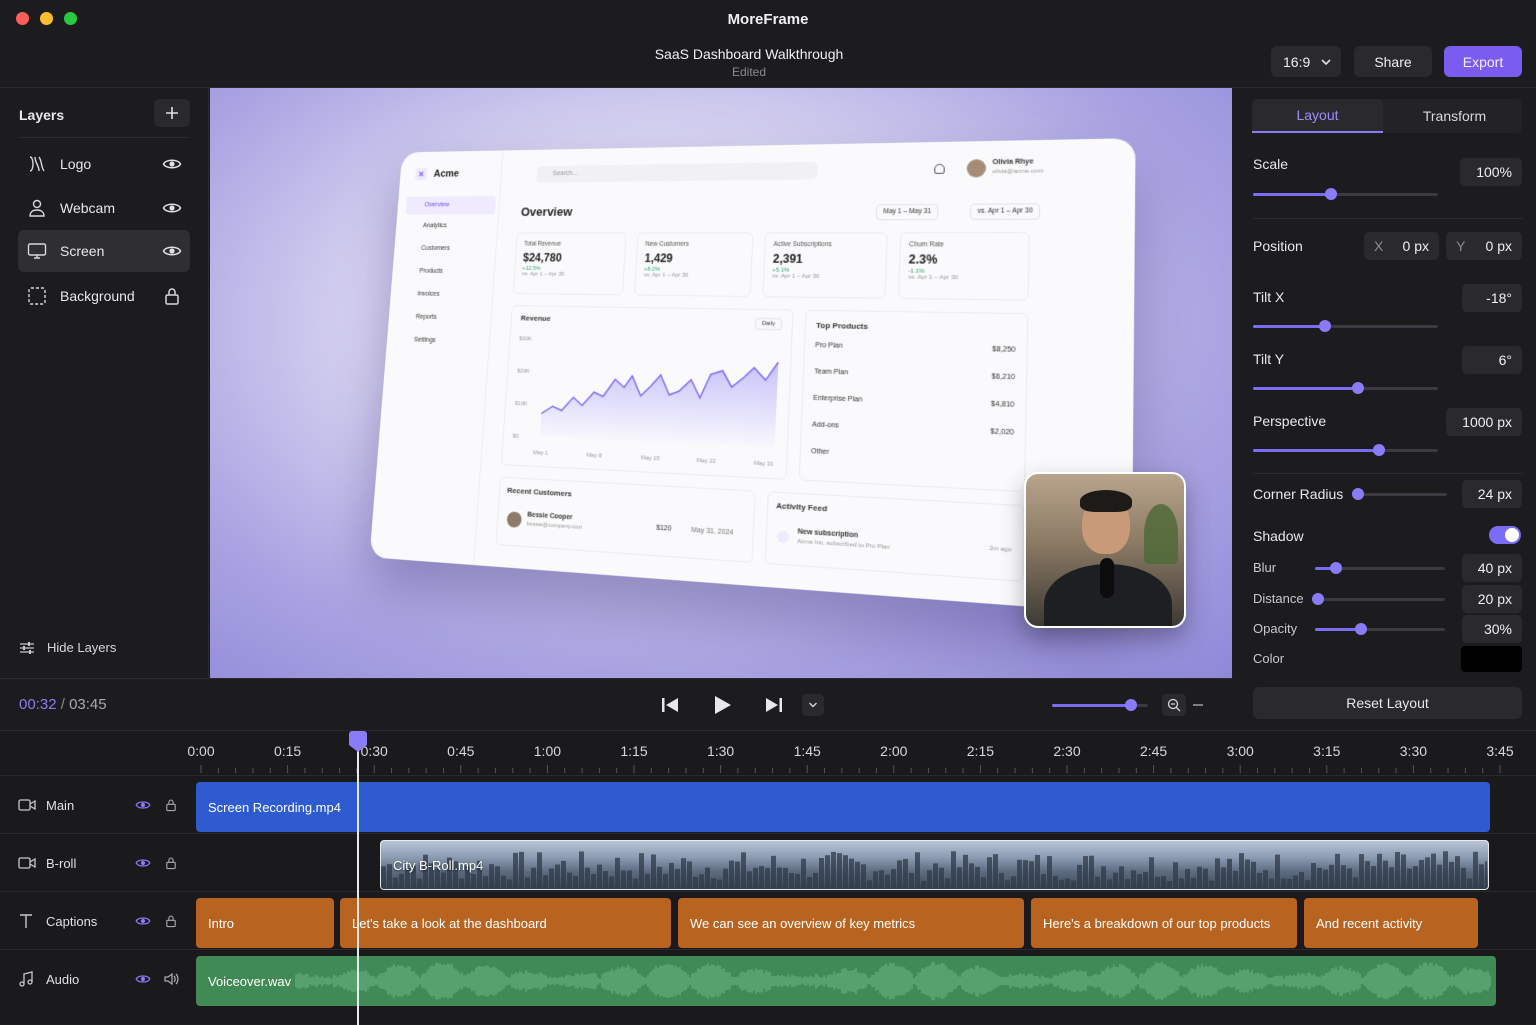  Describe the element at coordinates (851, 923) in the screenshot. I see `caption-clip: We can see an overview of key metrics` at that location.